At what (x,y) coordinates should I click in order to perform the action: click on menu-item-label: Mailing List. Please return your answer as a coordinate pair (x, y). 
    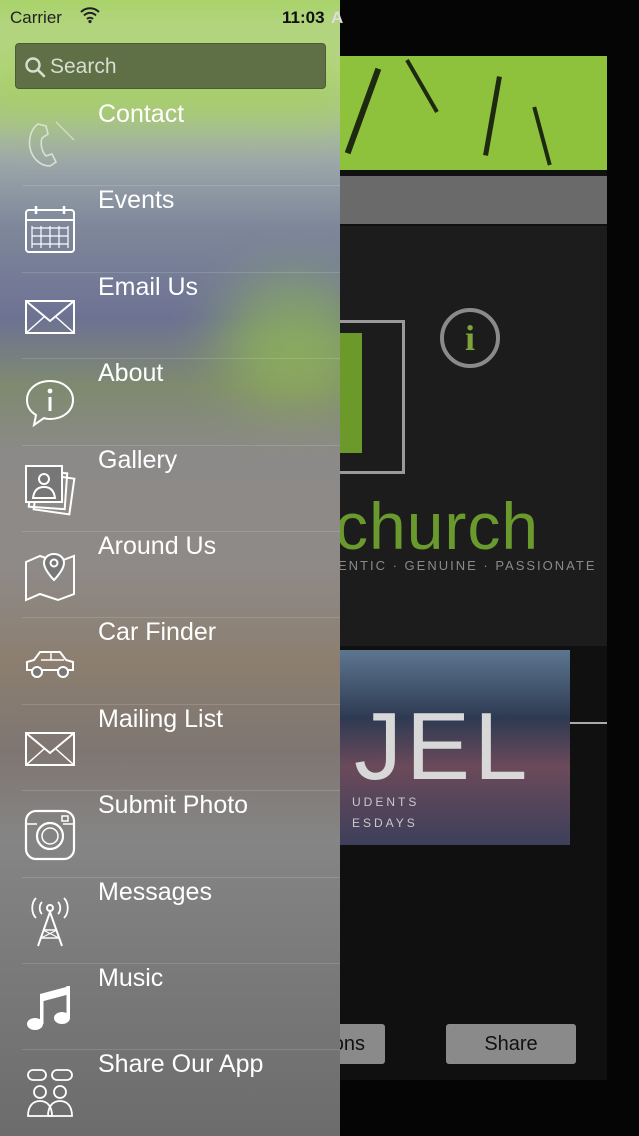
    Looking at the image, I should click on (161, 718).